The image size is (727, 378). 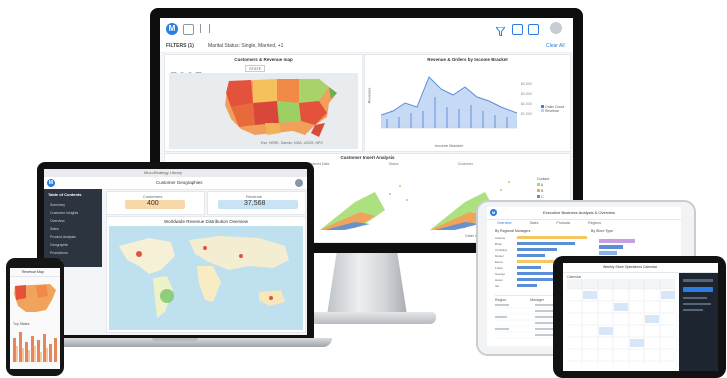 I want to click on kpi-revenue-value: 37,568, so click(x=255, y=203).